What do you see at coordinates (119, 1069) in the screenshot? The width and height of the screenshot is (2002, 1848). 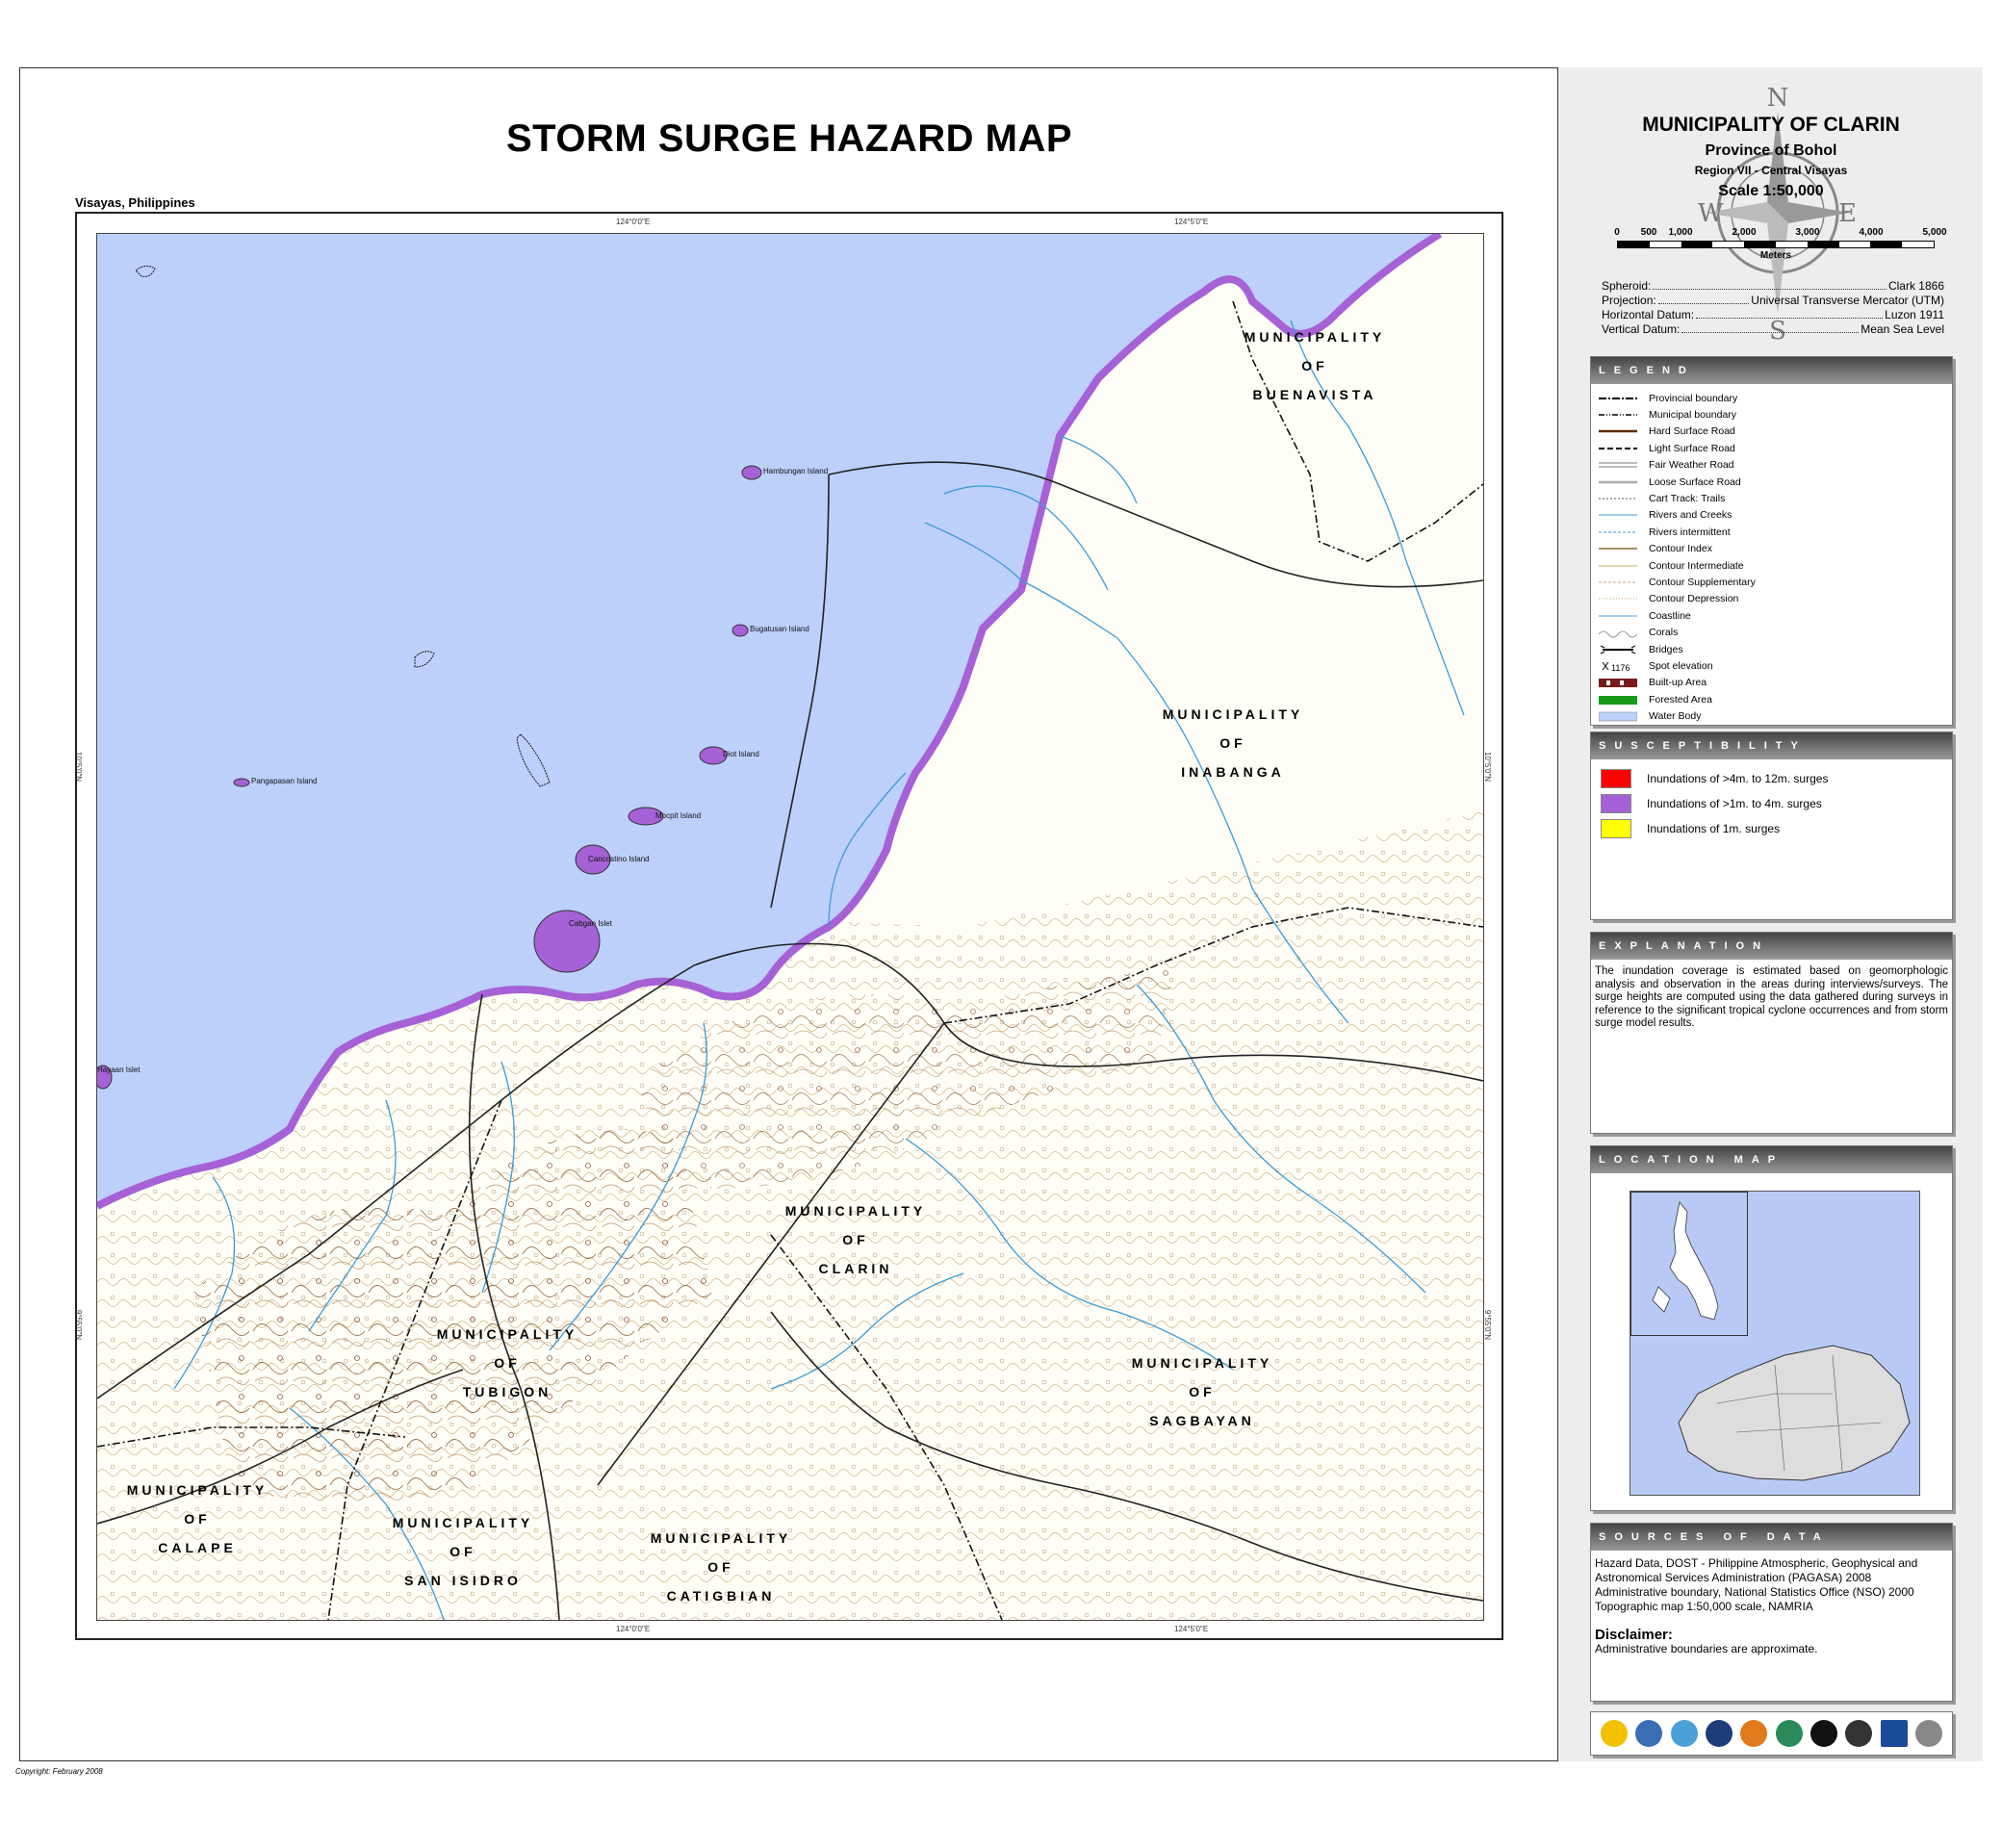 I see `label-hayaan: Hayaan Islet` at bounding box center [119, 1069].